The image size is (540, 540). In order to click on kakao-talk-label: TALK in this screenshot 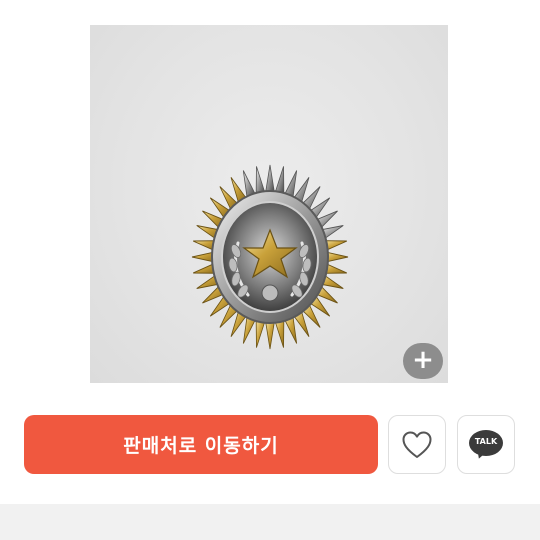, I will do `click(486, 441)`.